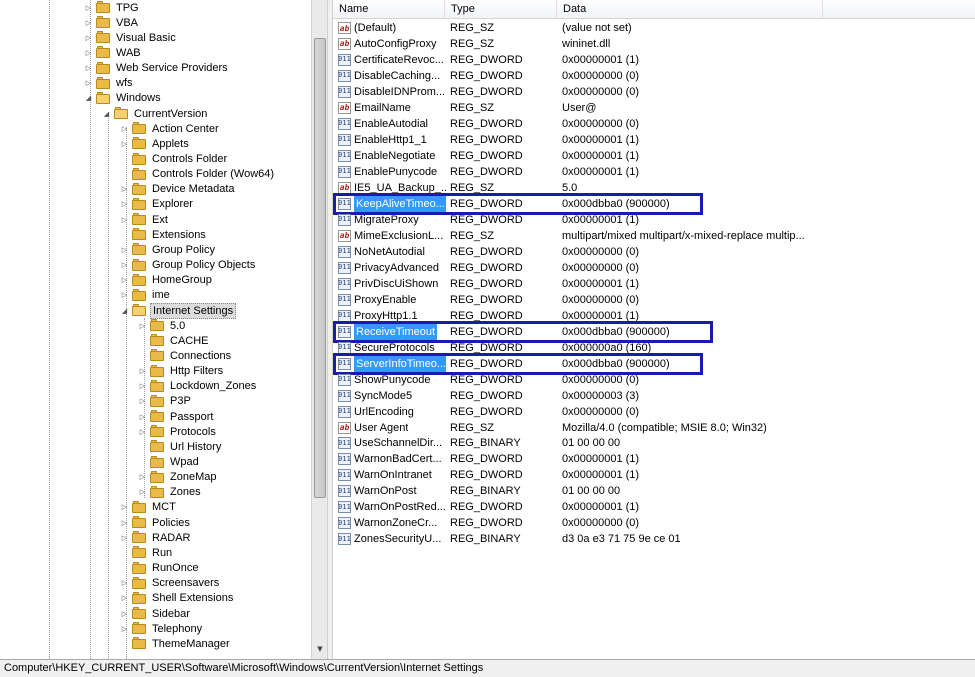  What do you see at coordinates (654, 220) in the screenshot?
I see `value-row: 011 MigrateProxy REG_DWORD 0x00000001 (1)` at bounding box center [654, 220].